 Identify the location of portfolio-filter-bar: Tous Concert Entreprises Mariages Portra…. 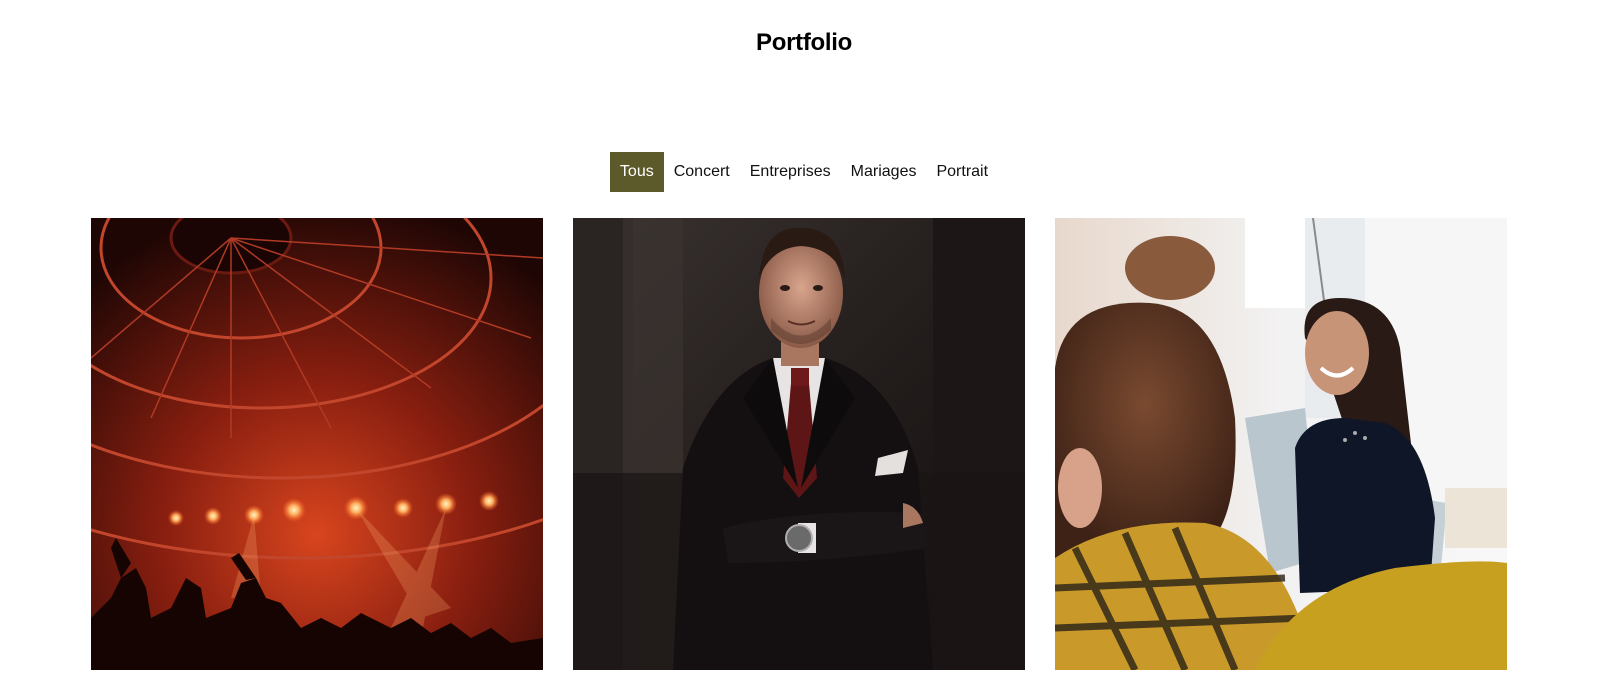
(804, 172).